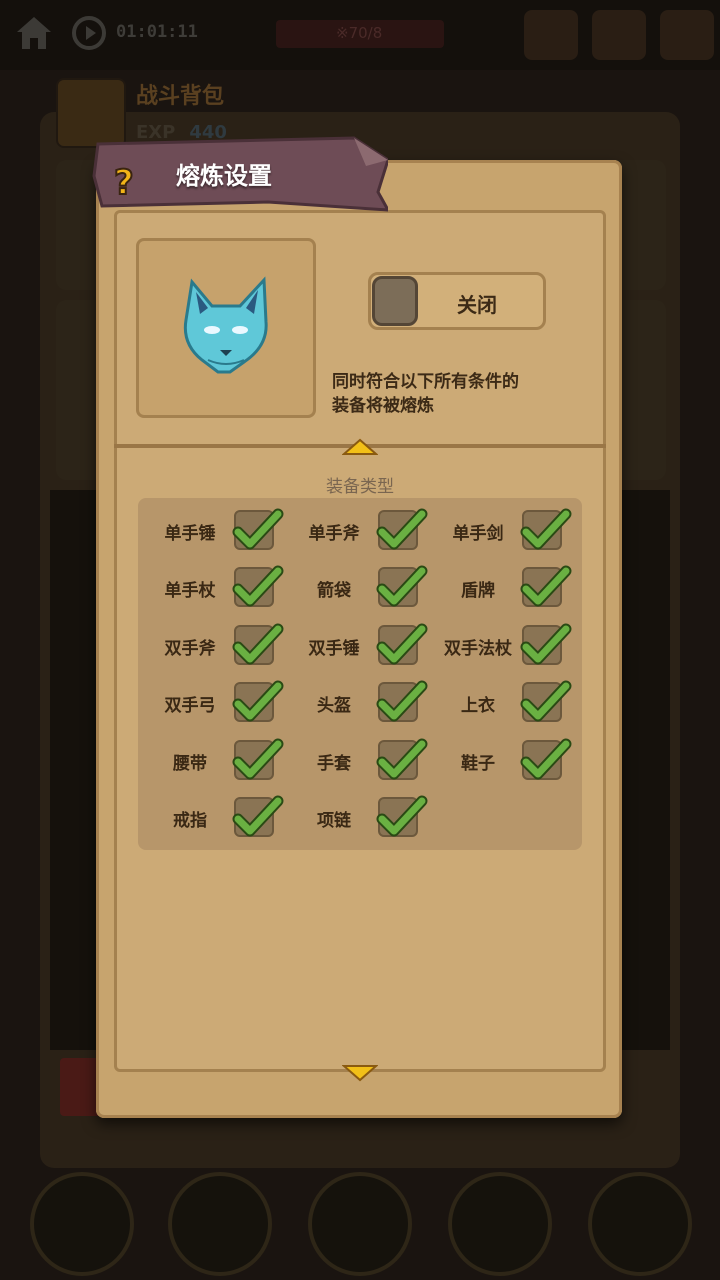 Image resolution: width=720 pixels, height=1280 pixels. I want to click on question-mark-icon: ?, so click(127, 180).